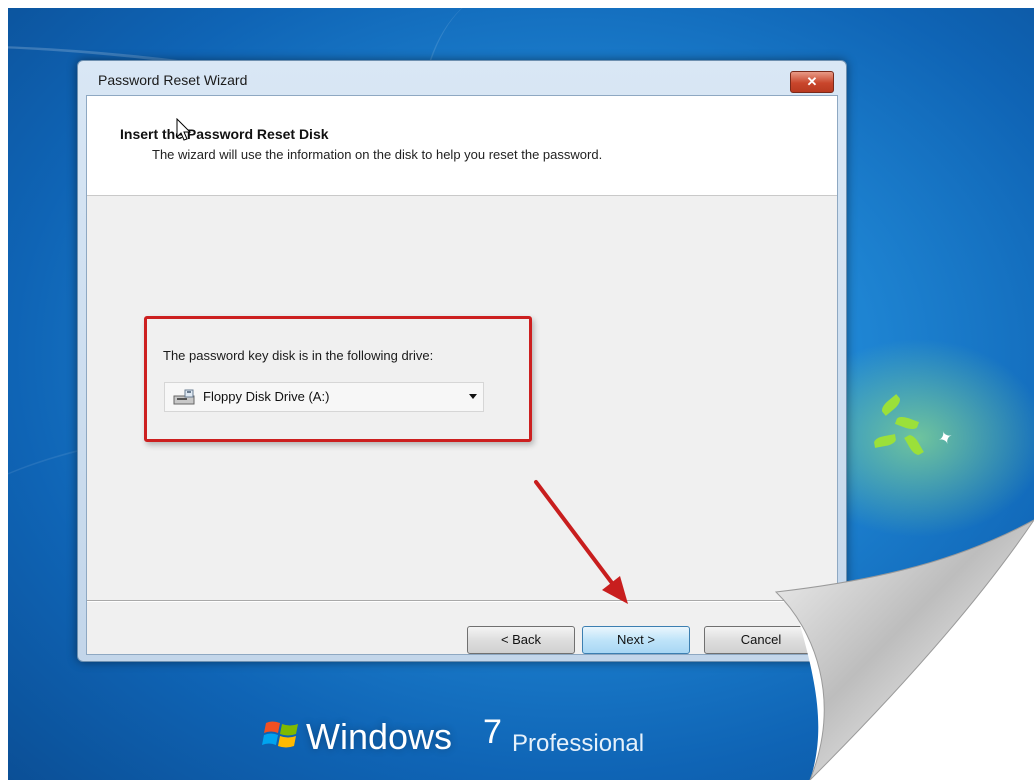  What do you see at coordinates (904, 649) in the screenshot?
I see `page-curl` at bounding box center [904, 649].